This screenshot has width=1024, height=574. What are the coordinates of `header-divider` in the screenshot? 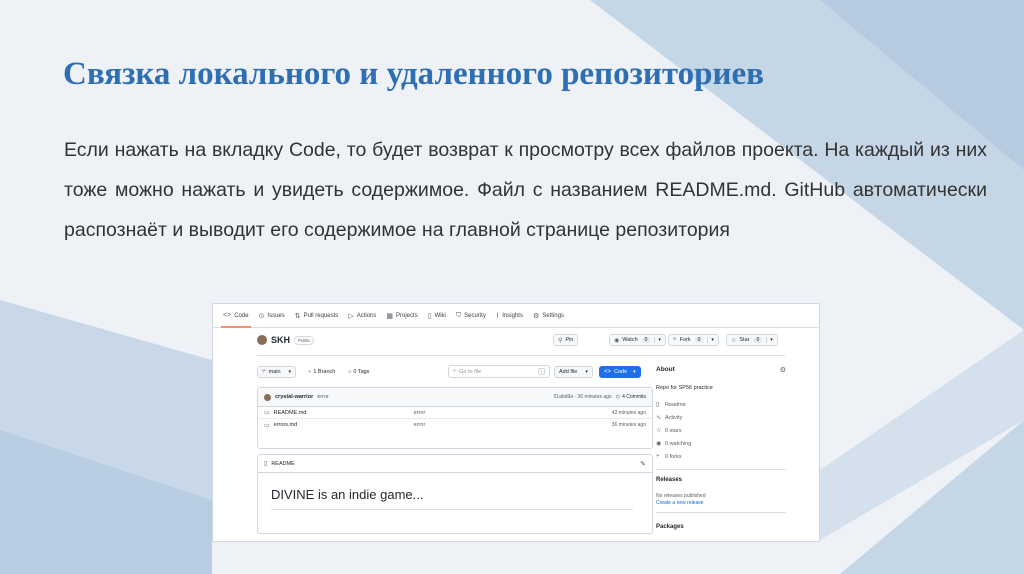 It's located at (521, 355).